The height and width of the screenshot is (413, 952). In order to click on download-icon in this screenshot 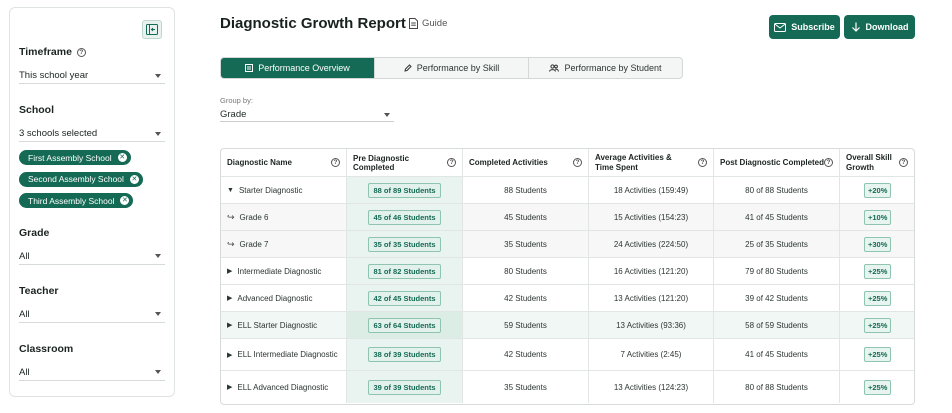, I will do `click(855, 27)`.